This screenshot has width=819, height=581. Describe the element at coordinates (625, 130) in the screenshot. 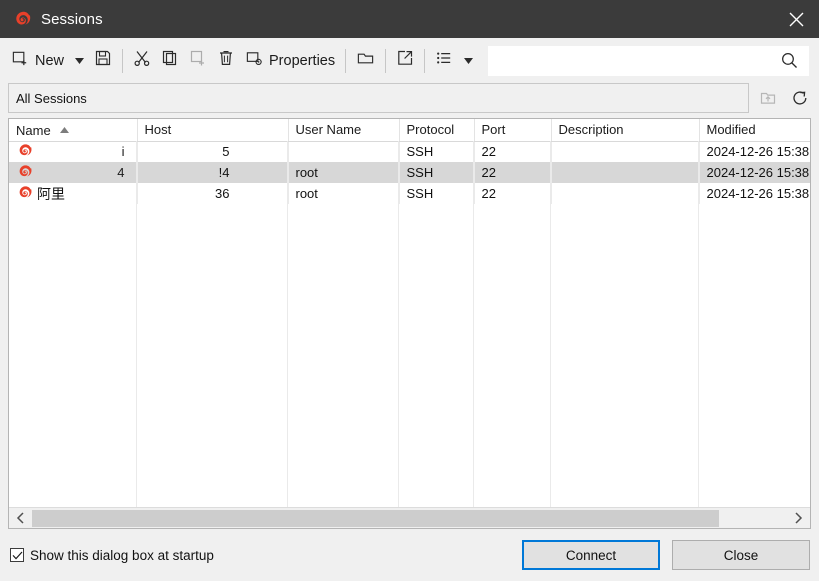

I see `column-header-description: Description` at that location.